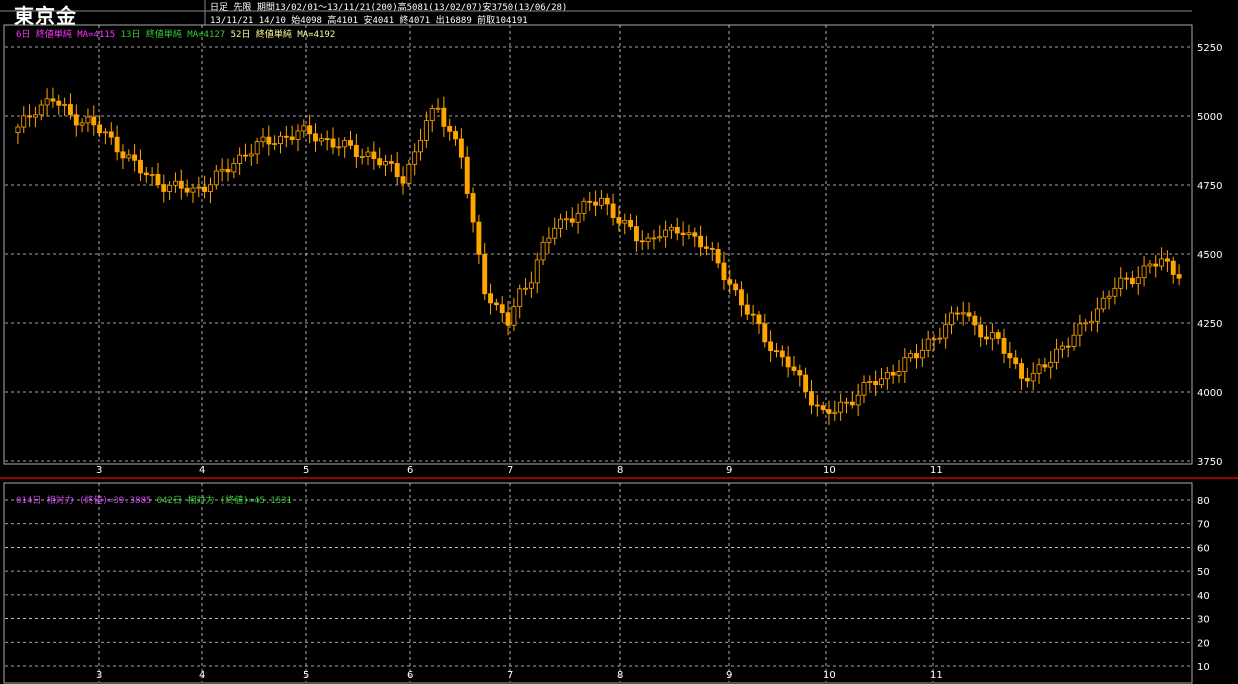  What do you see at coordinates (1203, 548) in the screenshot?
I see `rsi-y-tick-label: 60` at bounding box center [1203, 548].